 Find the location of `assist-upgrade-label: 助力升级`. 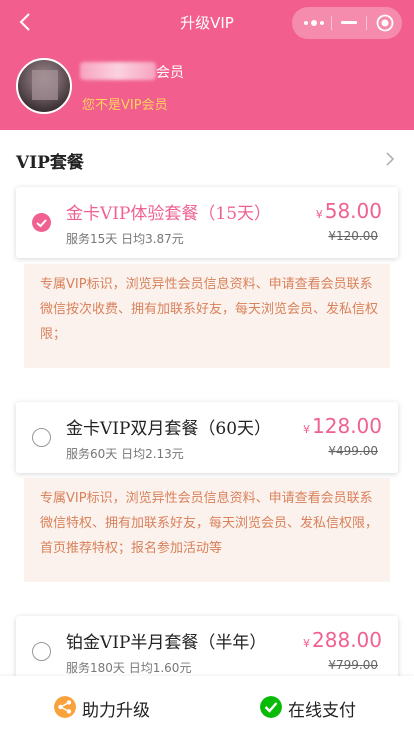

assist-upgrade-label: 助力升级 is located at coordinates (116, 711).